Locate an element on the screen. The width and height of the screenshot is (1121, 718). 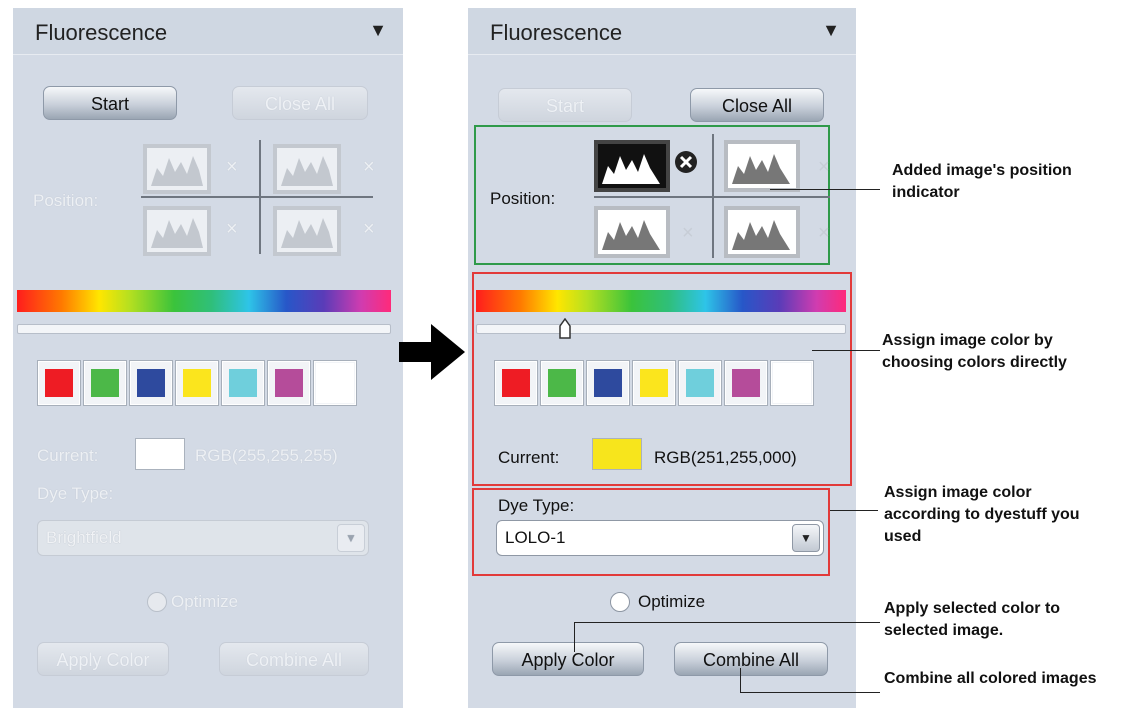
callout-line-dyestuff is located at coordinates (854, 510).